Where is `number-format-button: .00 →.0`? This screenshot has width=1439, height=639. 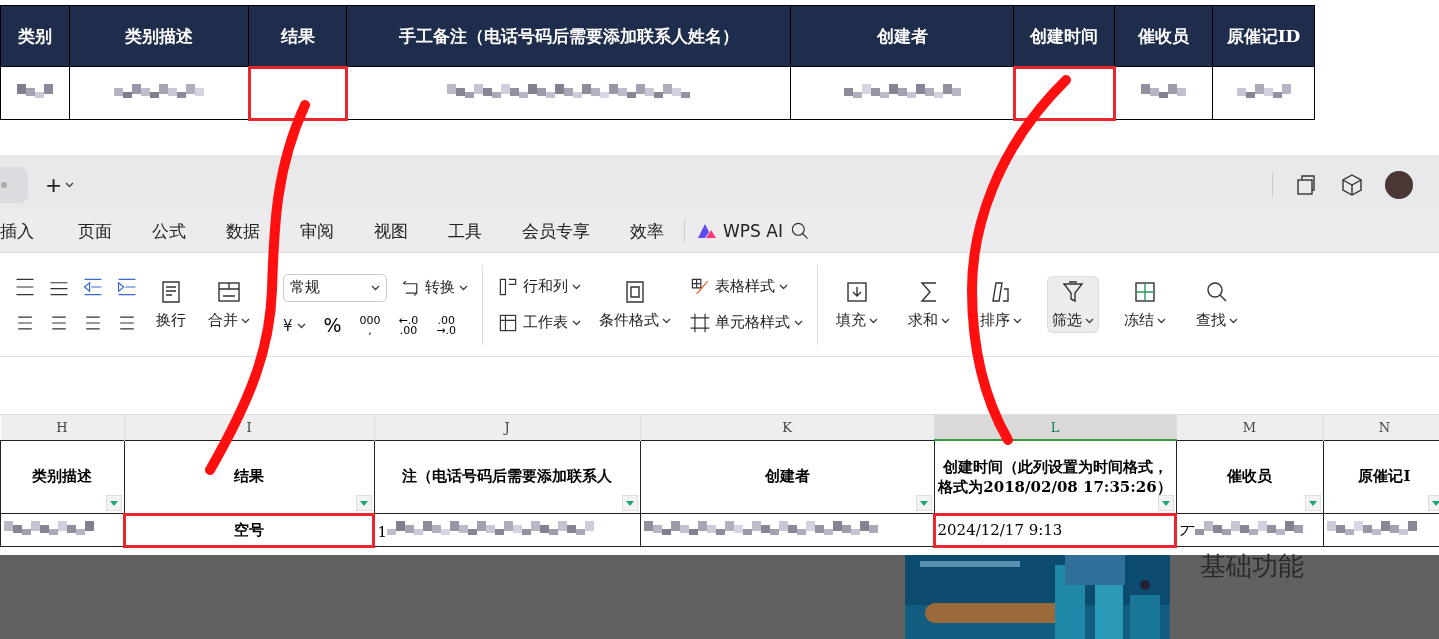
number-format-button: .00 →.0 is located at coordinates (446, 325).